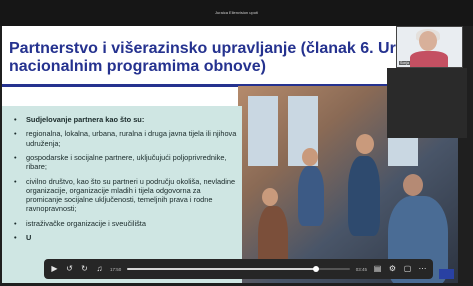  What do you see at coordinates (316, 269) in the screenshot?
I see `progress-knob` at bounding box center [316, 269].